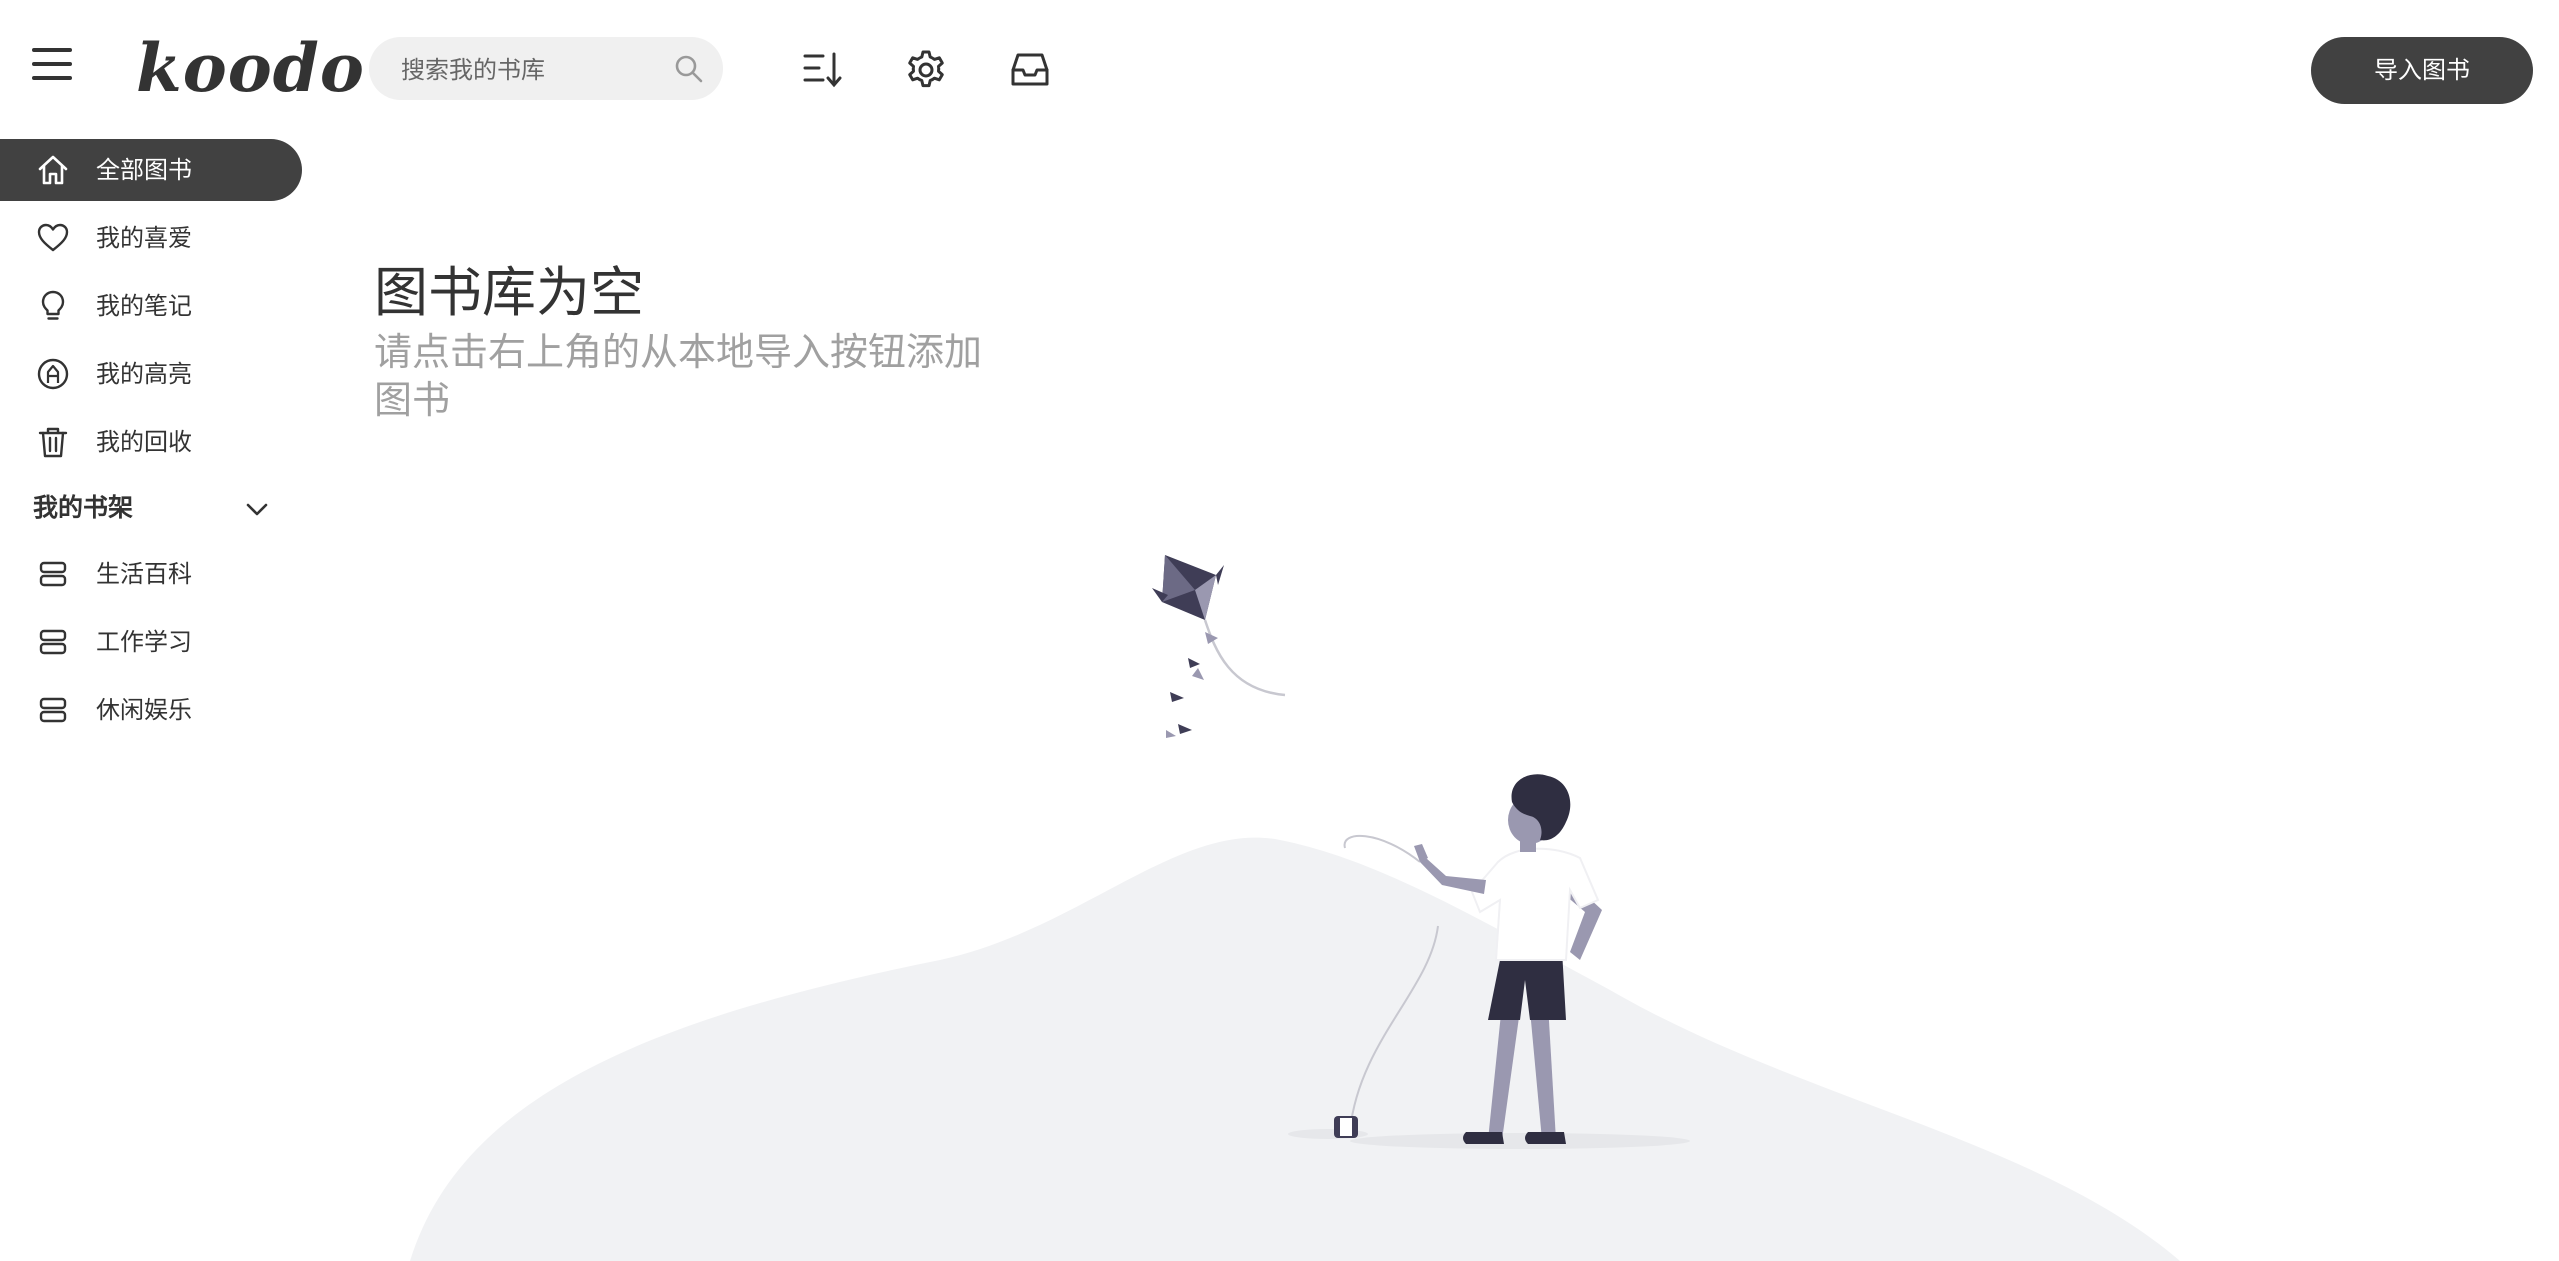 Image resolution: width=2559 pixels, height=1261 pixels. Describe the element at coordinates (1030, 70) in the screenshot. I see `inbox-icon` at that location.